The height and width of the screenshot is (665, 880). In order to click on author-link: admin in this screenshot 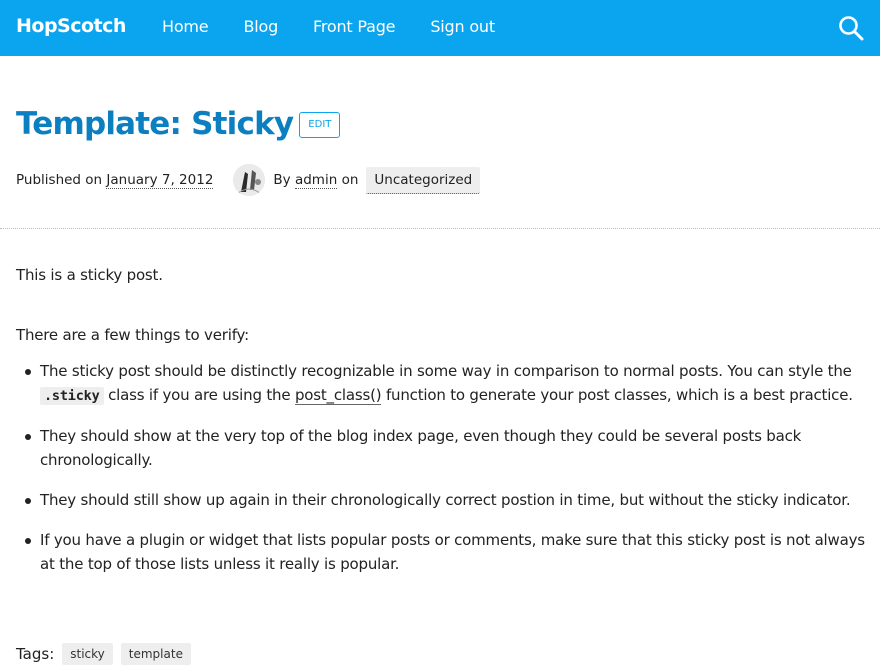, I will do `click(316, 180)`.